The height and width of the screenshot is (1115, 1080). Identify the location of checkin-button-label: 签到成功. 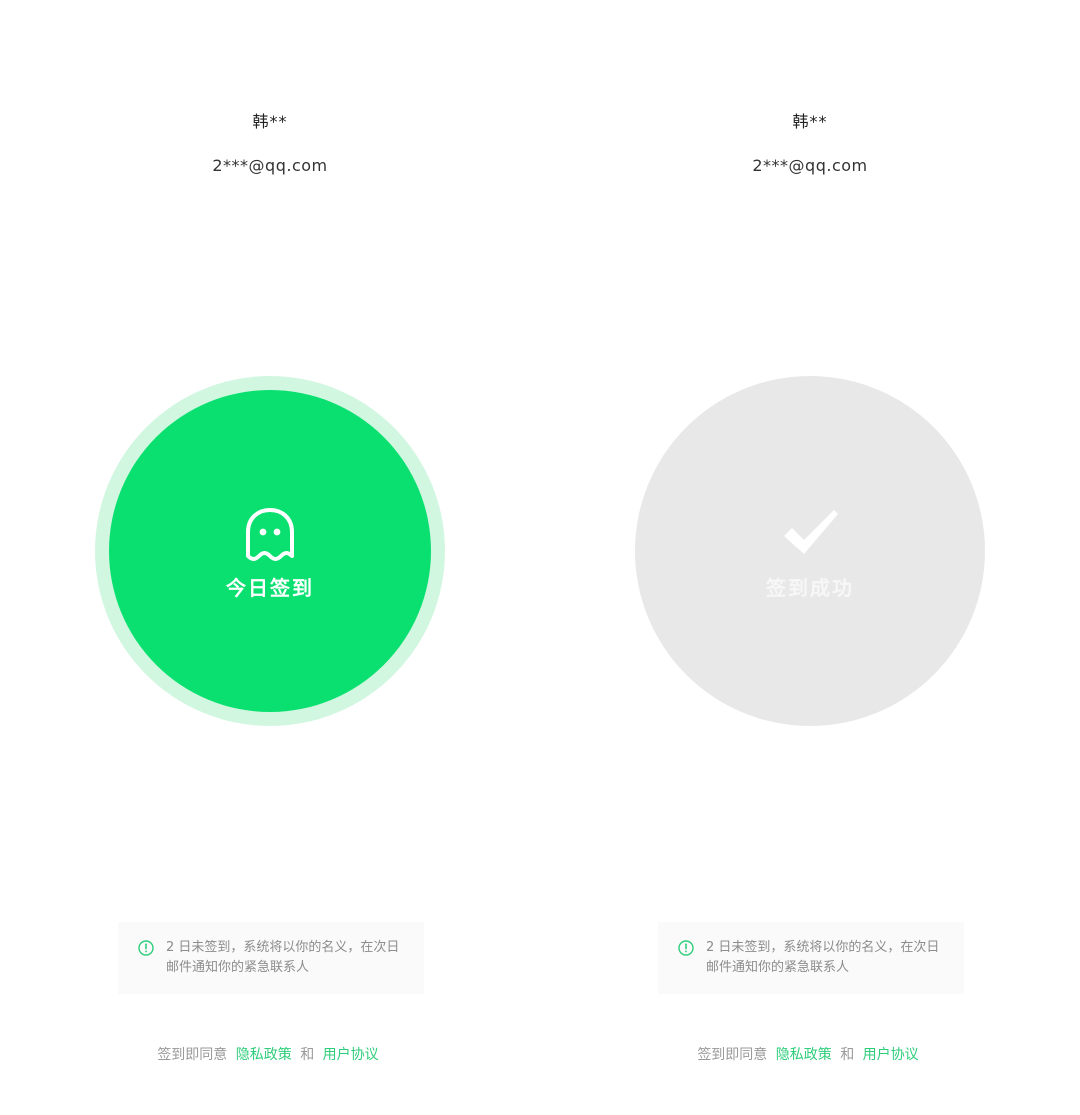
(810, 587).